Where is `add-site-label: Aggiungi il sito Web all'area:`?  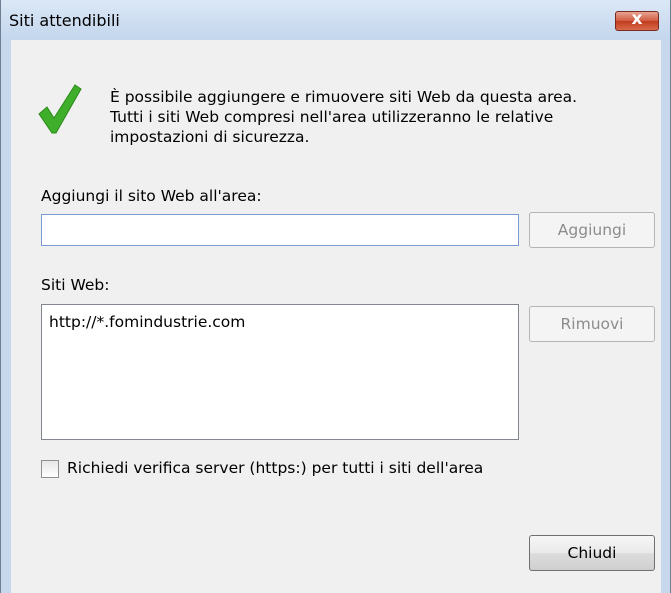 add-site-label: Aggiungi il sito Web all'area: is located at coordinates (151, 196).